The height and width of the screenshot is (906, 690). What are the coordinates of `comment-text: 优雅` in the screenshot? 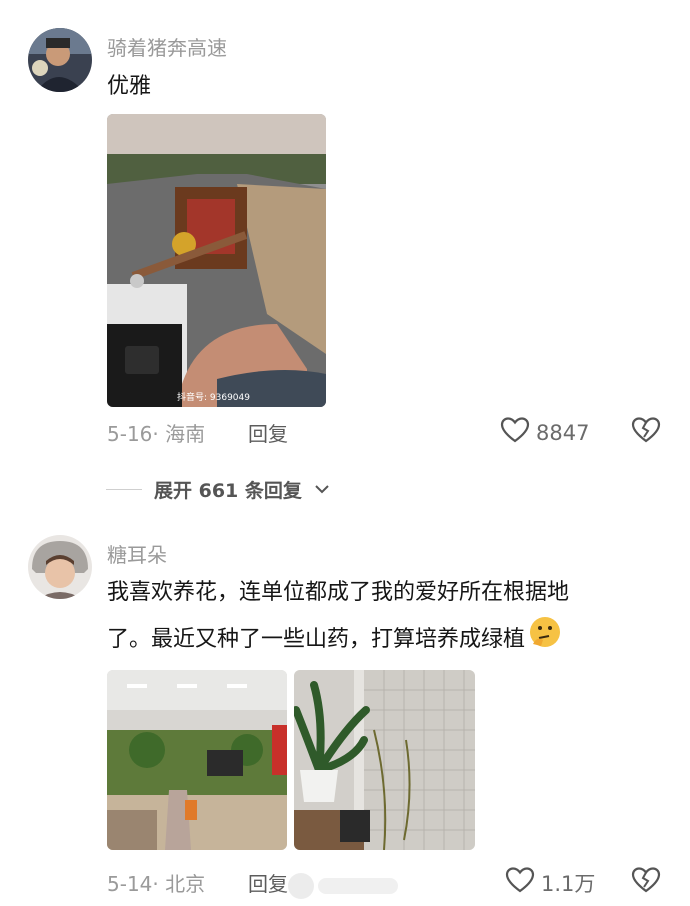 It's located at (129, 86).